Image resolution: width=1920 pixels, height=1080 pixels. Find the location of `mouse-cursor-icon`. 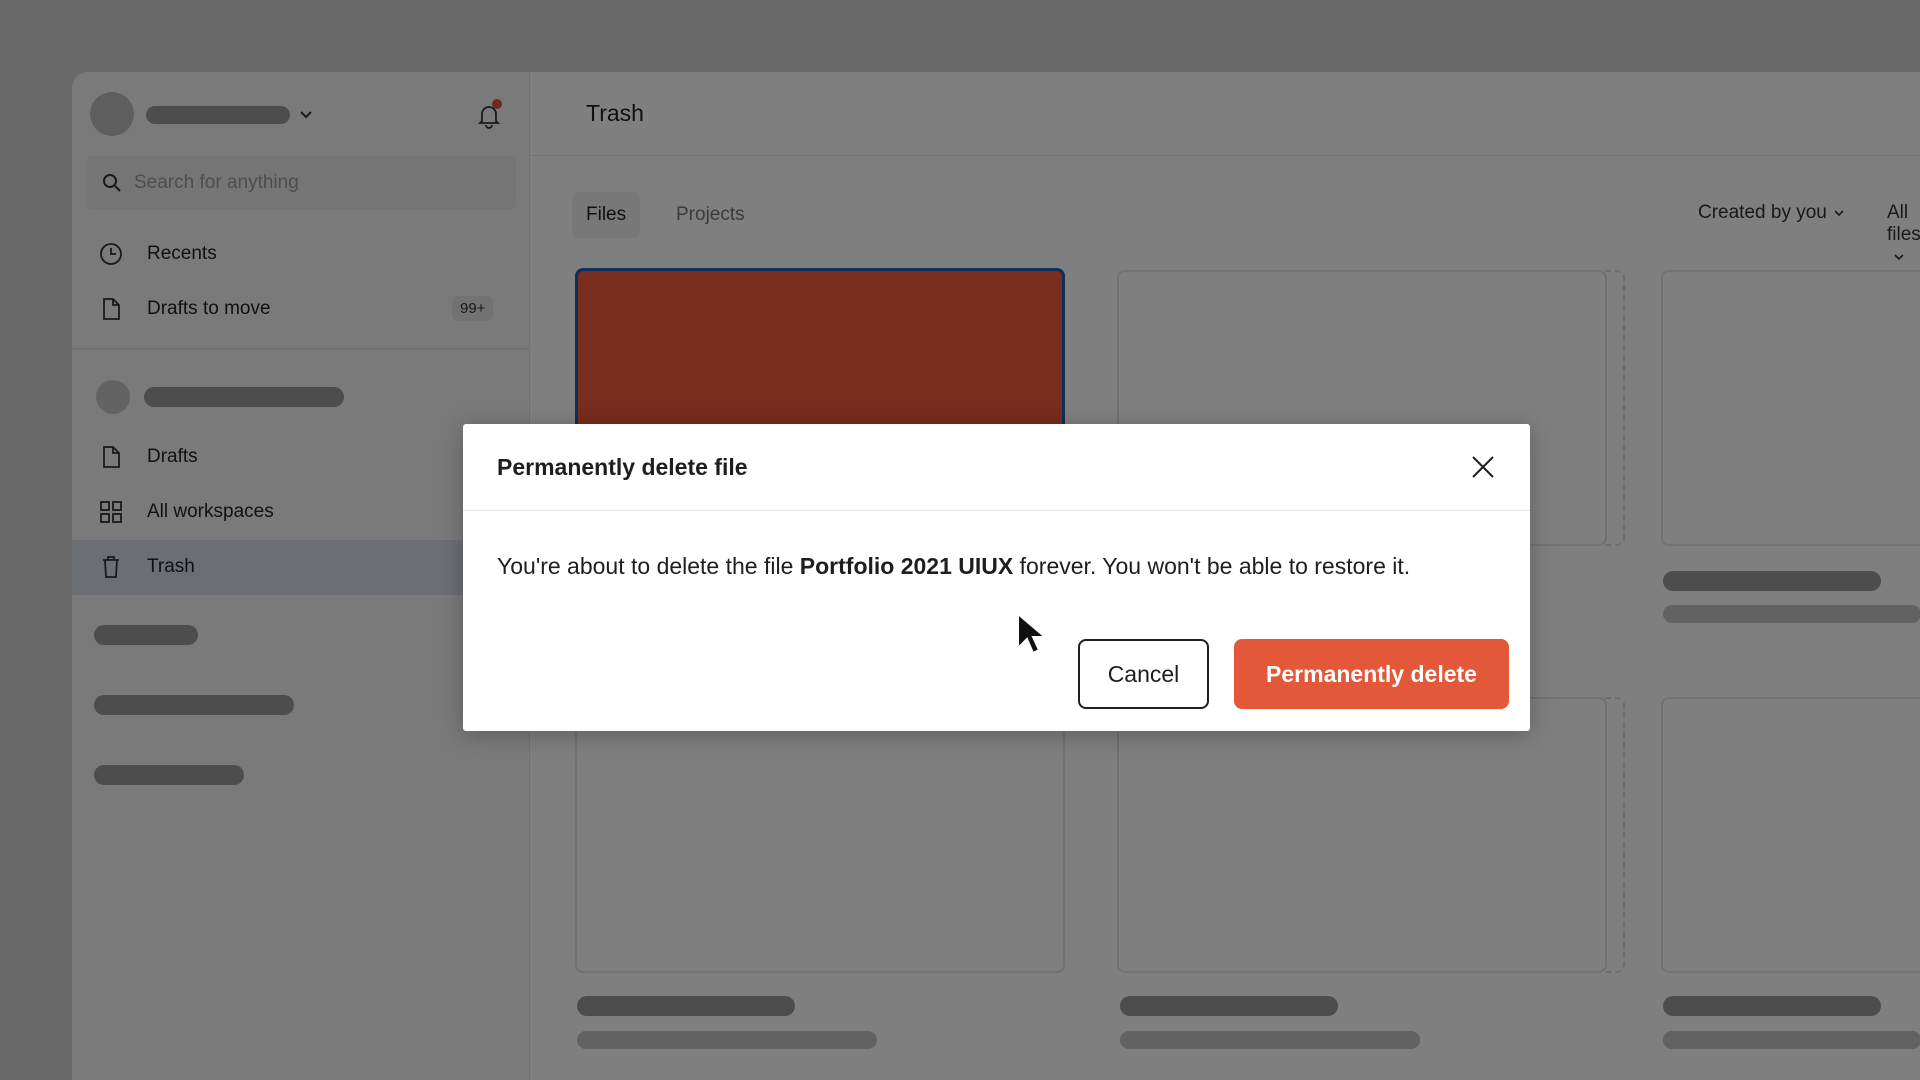

mouse-cursor-icon is located at coordinates (1031, 633).